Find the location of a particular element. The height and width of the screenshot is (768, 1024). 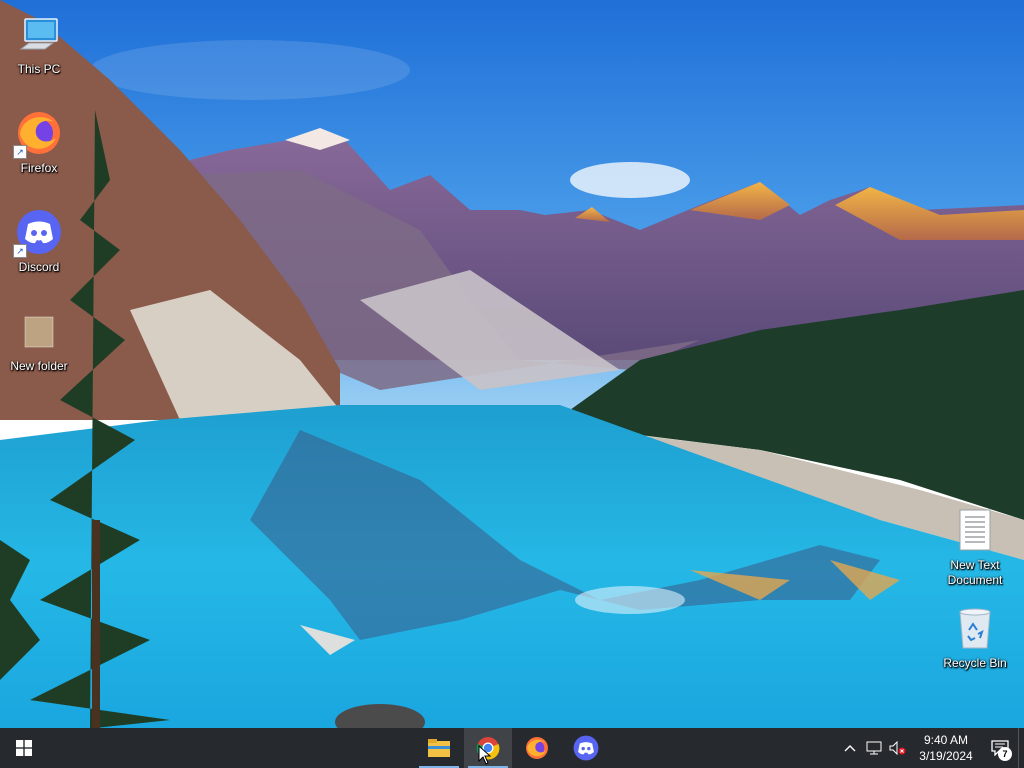

desktop-icon-new-text-document: New Text Document is located at coordinates (975, 545).